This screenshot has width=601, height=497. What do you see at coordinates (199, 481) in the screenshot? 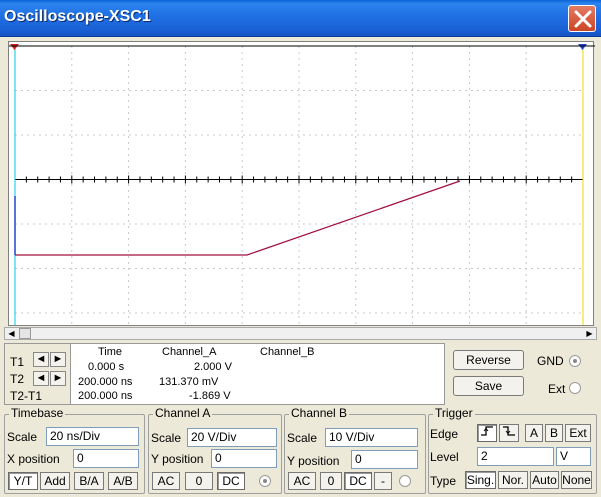
I see `channel-a-zero-button: 0` at bounding box center [199, 481].